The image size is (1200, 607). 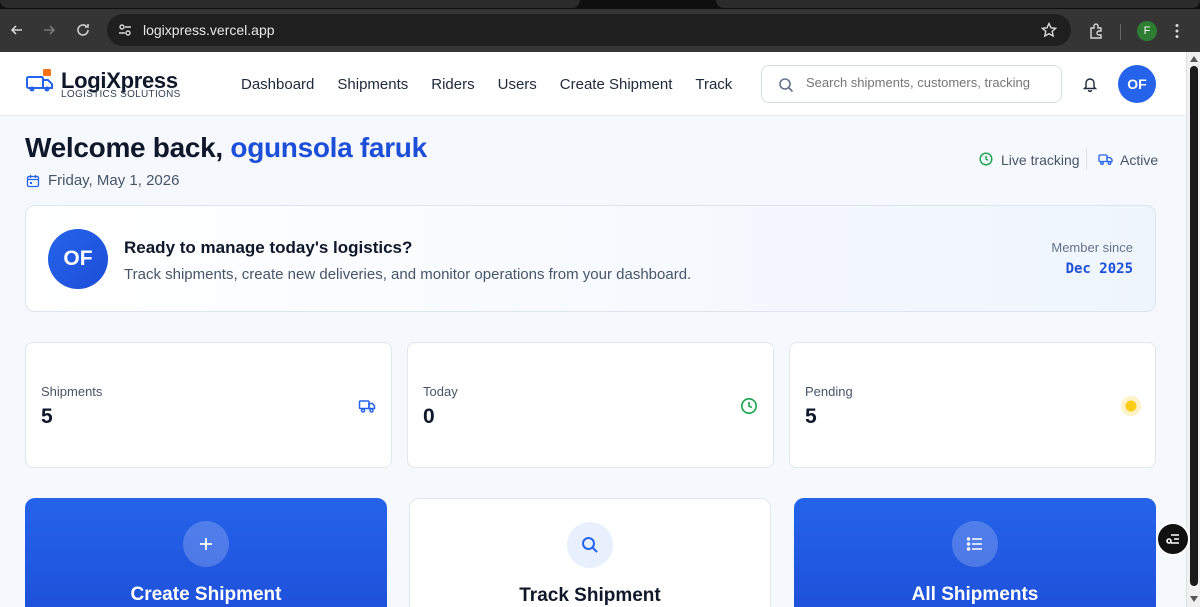 What do you see at coordinates (1096, 31) in the screenshot?
I see `extensions-icon` at bounding box center [1096, 31].